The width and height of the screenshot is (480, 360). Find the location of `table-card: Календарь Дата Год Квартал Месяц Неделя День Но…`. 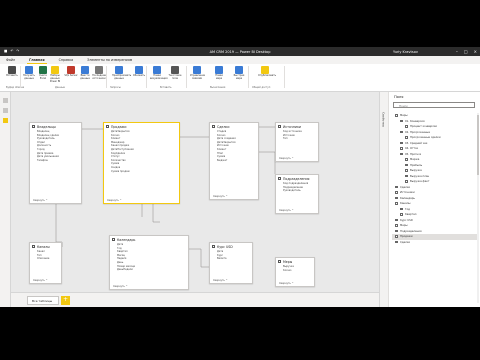

table-card: Календарь Дата Год Квартал Месяц Неделя День Но… is located at coordinates (149, 262).